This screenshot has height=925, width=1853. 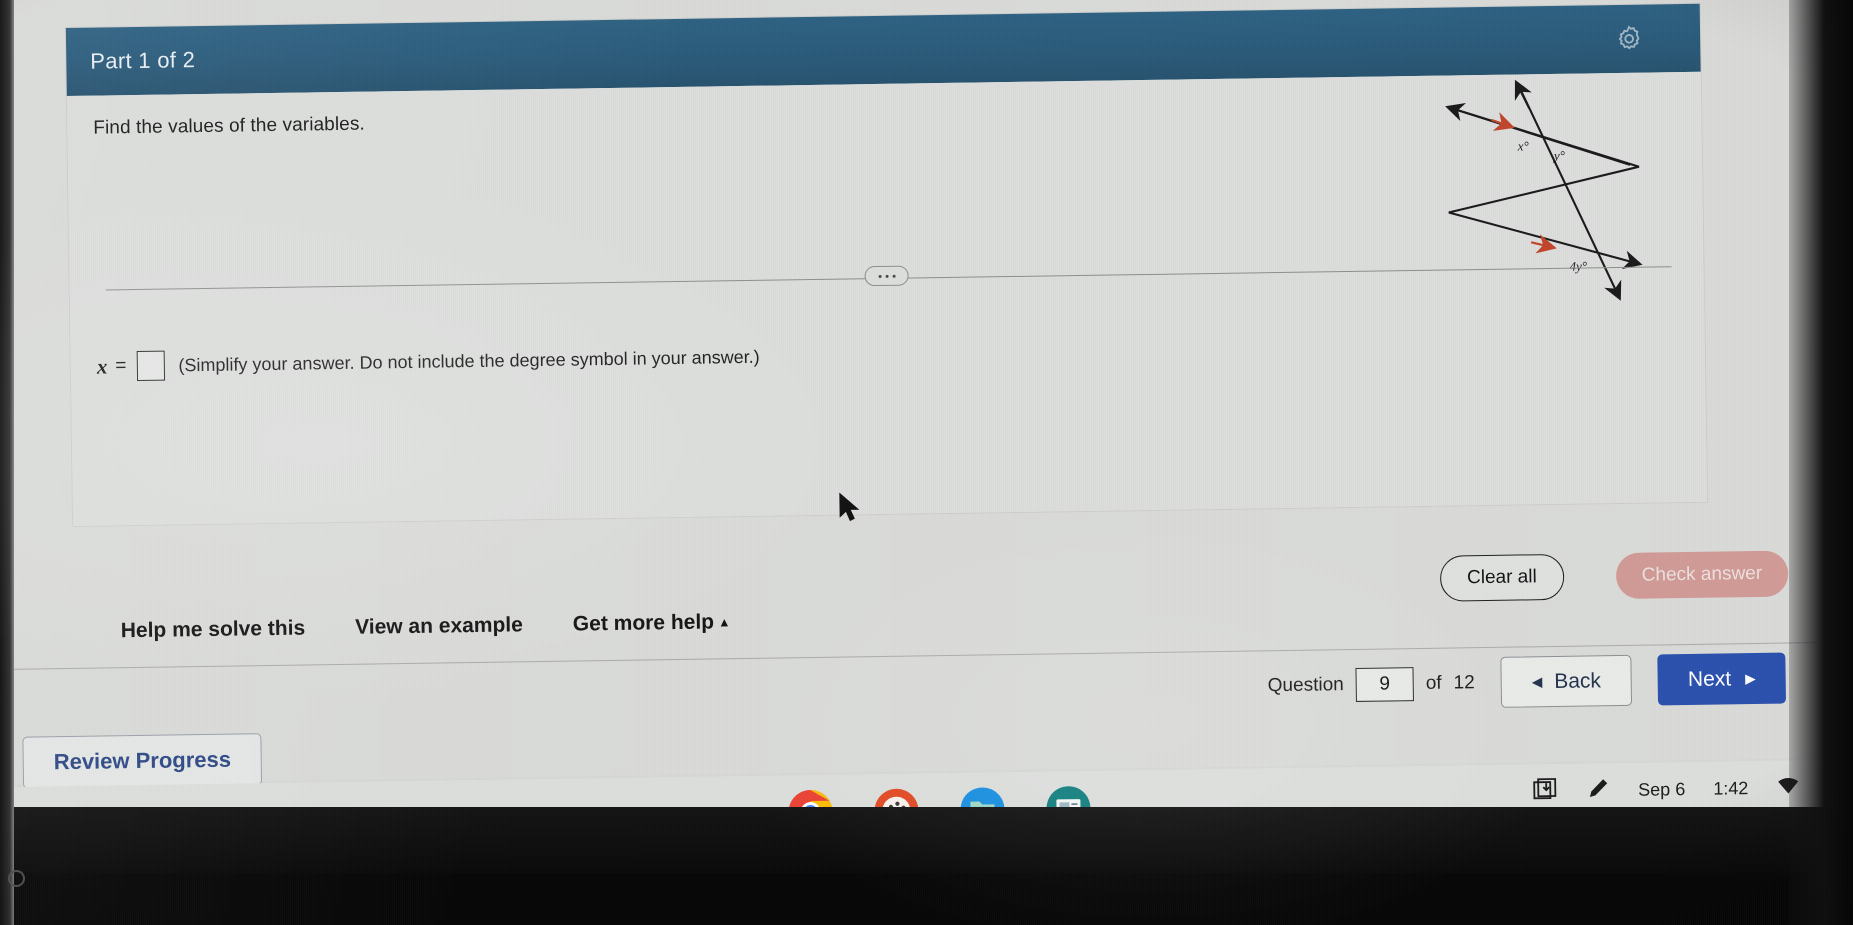 What do you see at coordinates (1578, 680) in the screenshot?
I see `back-label: Back` at bounding box center [1578, 680].